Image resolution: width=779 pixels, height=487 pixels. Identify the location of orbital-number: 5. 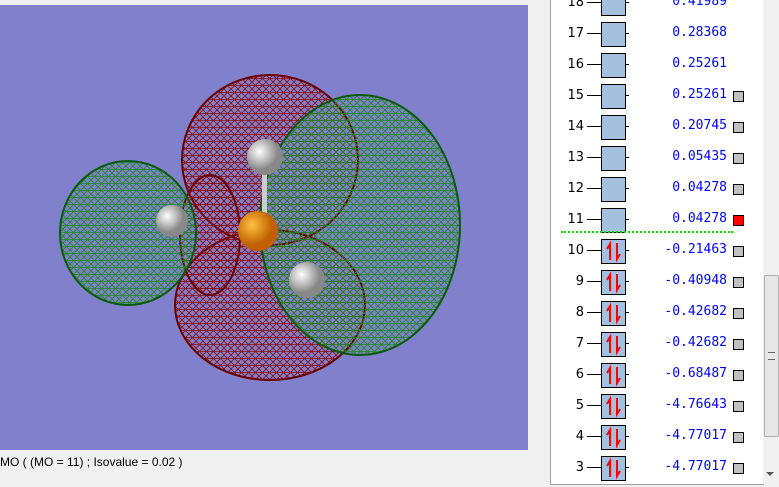
(579, 405).